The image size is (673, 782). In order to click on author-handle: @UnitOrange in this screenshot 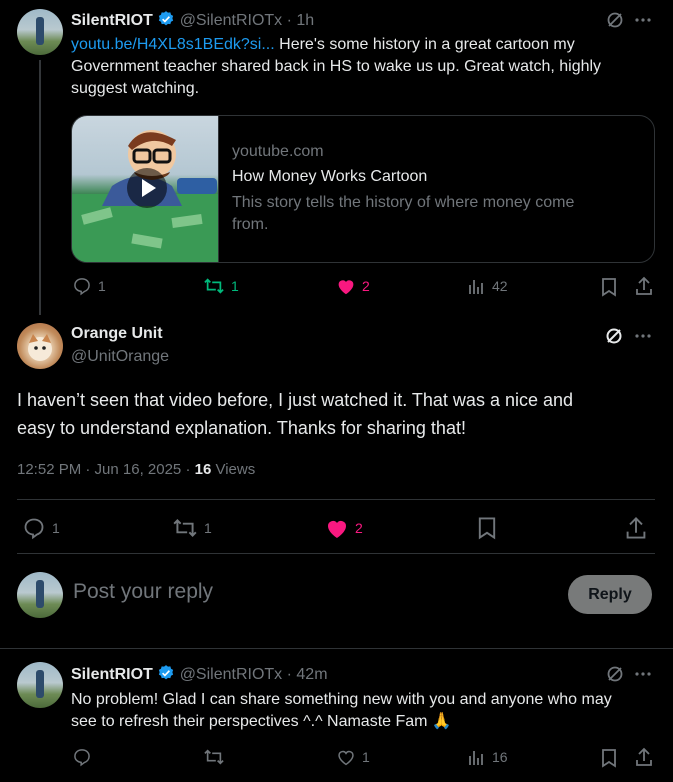, I will do `click(120, 357)`.